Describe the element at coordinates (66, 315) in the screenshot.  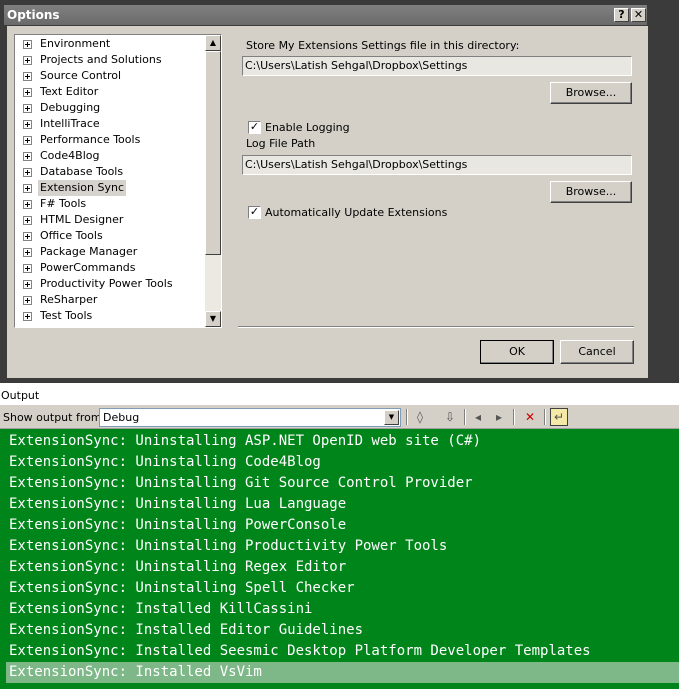
I see `tree-item-label: Test Tools` at that location.